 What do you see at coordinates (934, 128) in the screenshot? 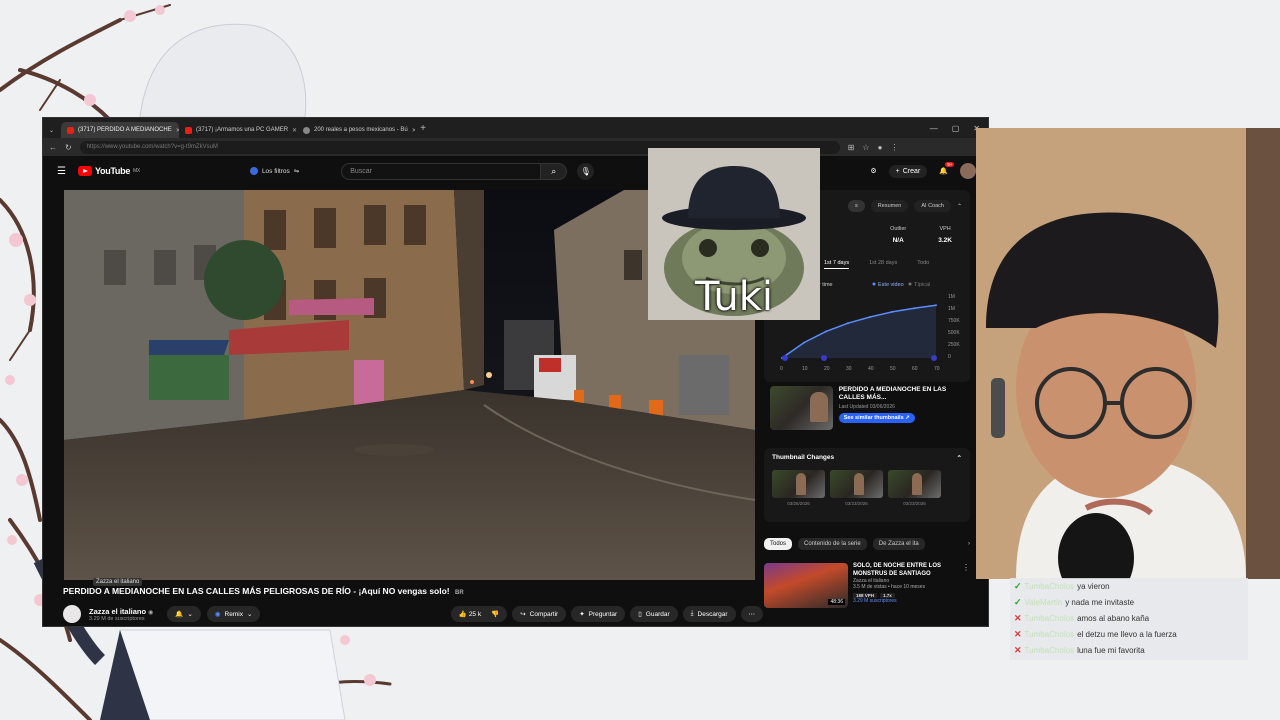
I see `minimize-icon: —` at bounding box center [934, 128].